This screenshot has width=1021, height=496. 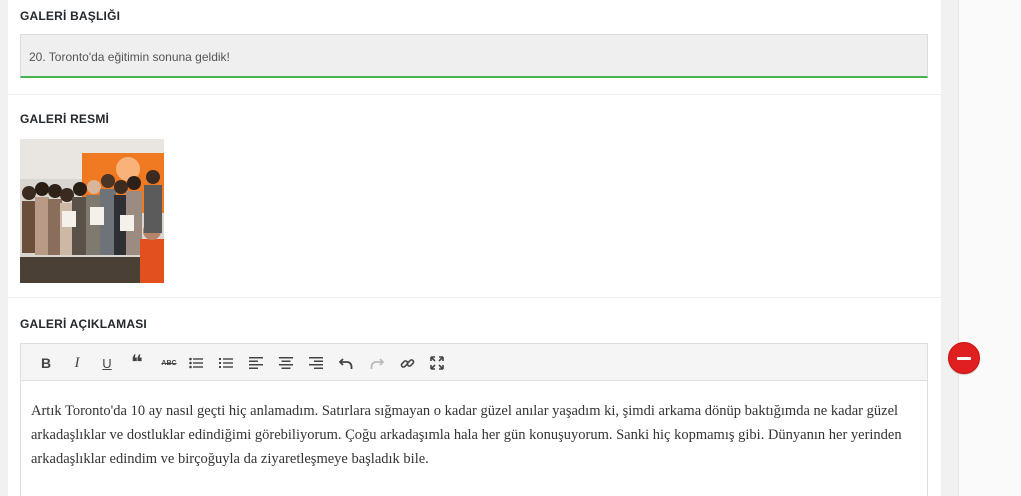 I want to click on align-center-icon, so click(x=286, y=363).